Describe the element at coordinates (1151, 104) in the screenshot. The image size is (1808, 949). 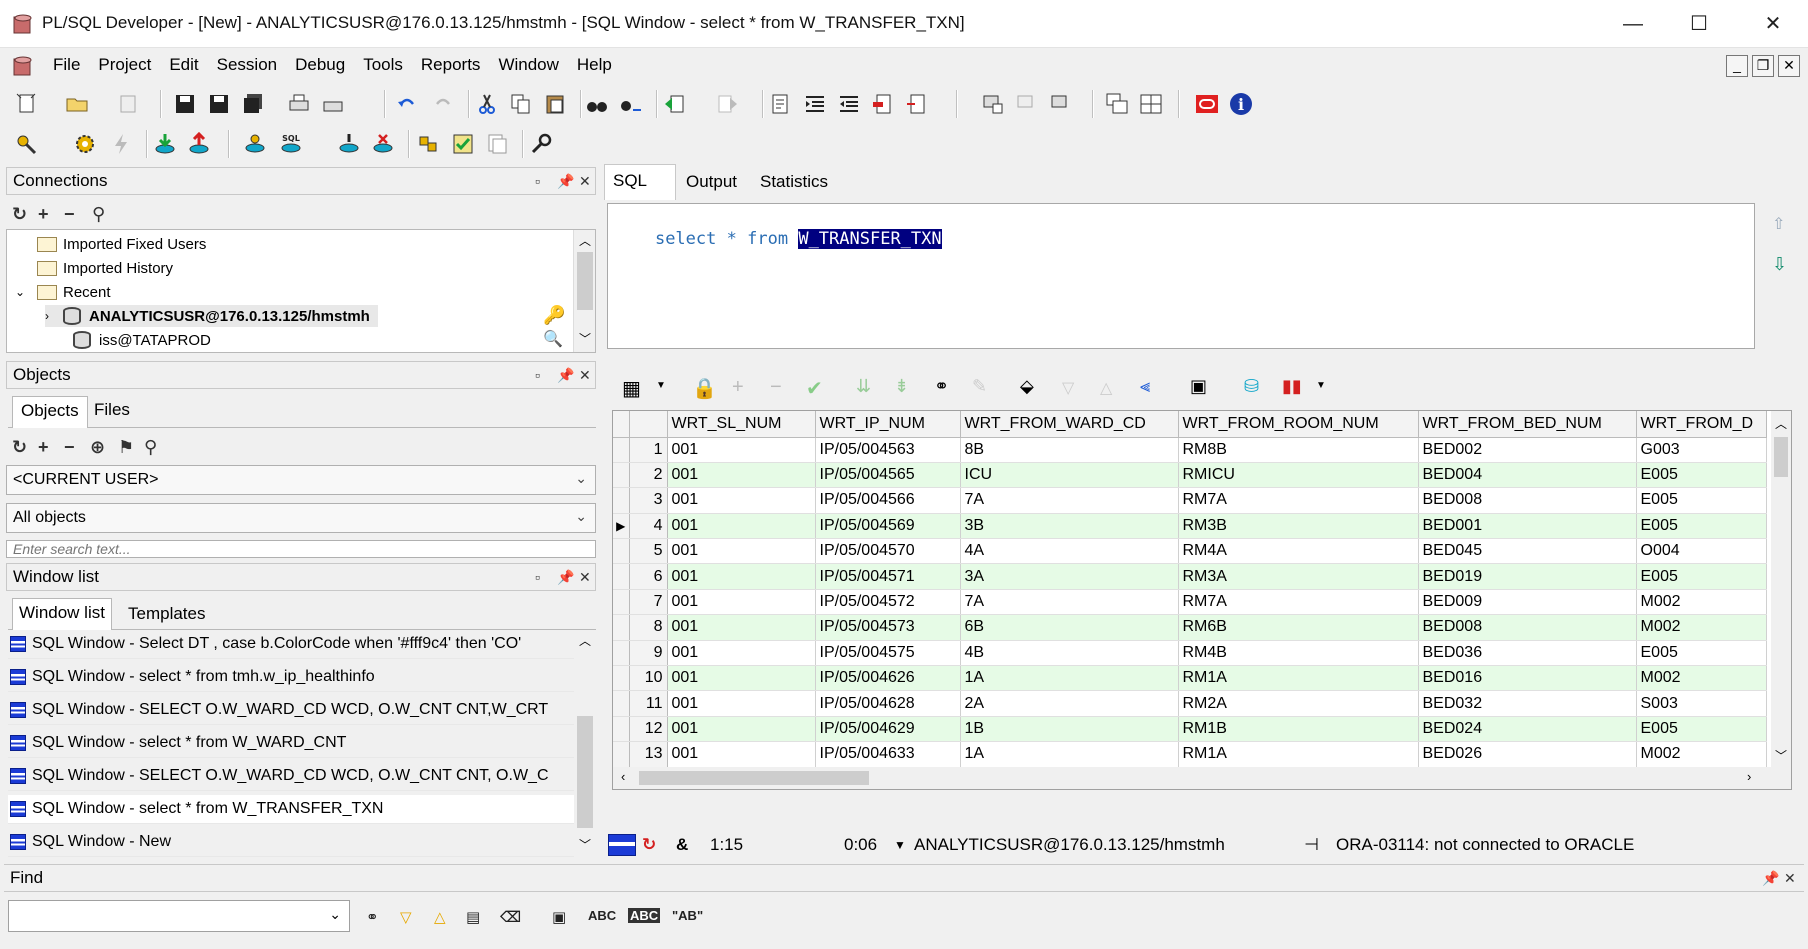
I see `tile-button` at that location.